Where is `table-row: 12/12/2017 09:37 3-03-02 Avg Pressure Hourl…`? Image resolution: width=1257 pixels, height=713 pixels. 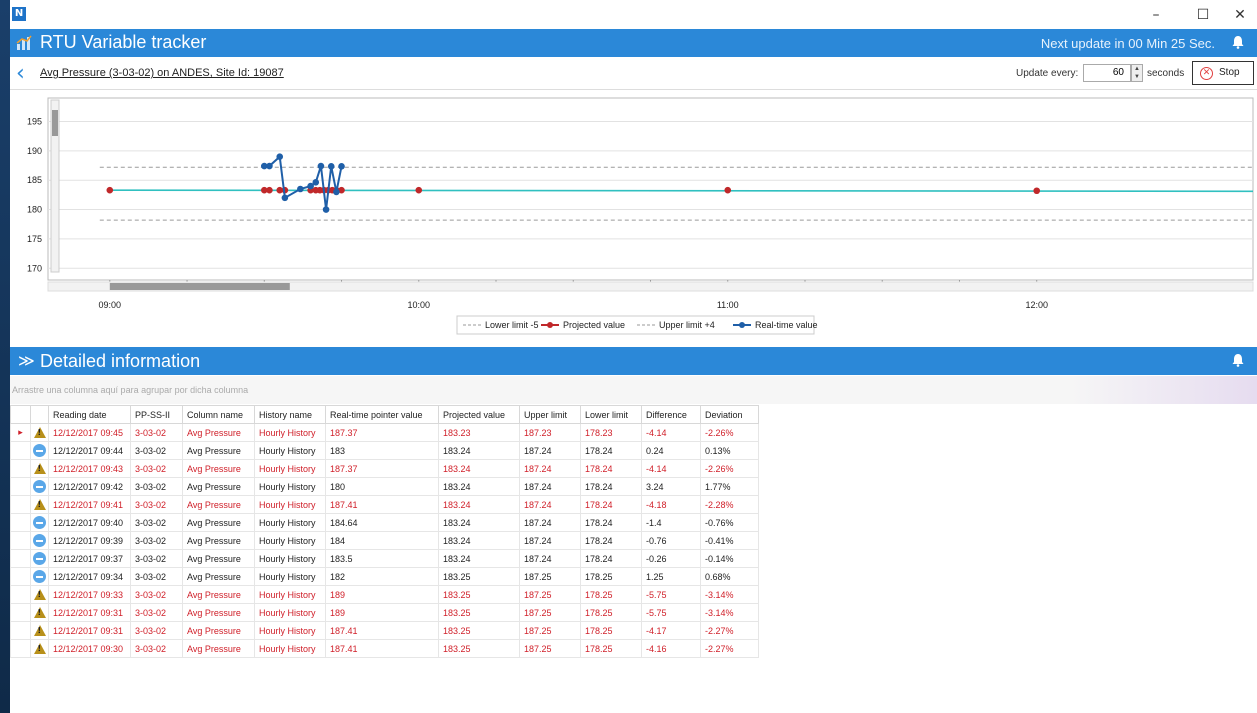 table-row: 12/12/2017 09:37 3-03-02 Avg Pressure Hourl… is located at coordinates (384, 558).